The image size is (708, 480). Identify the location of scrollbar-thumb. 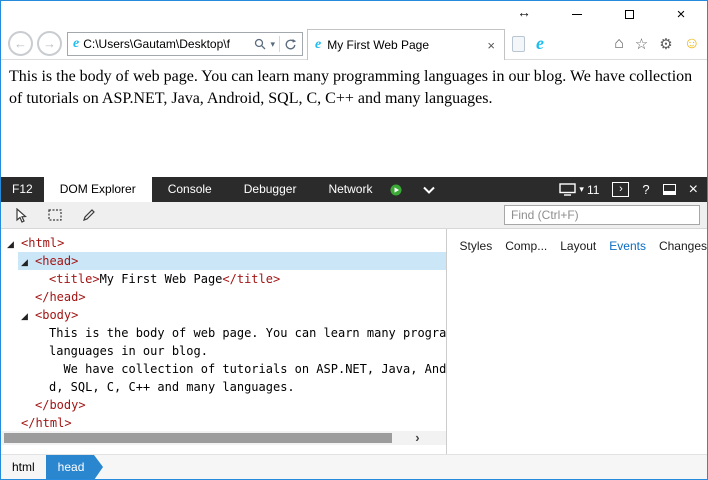
(198, 438).